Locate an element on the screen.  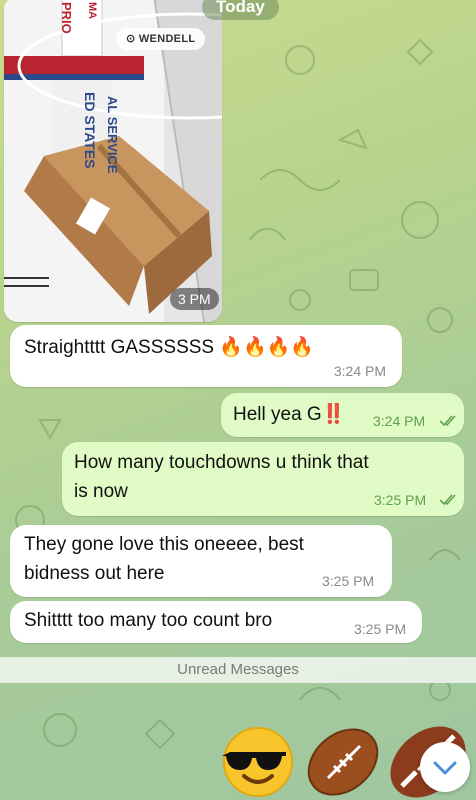
message-bubble-incoming: Shitttt too many too count bro 3:25 PM is located at coordinates (216, 622).